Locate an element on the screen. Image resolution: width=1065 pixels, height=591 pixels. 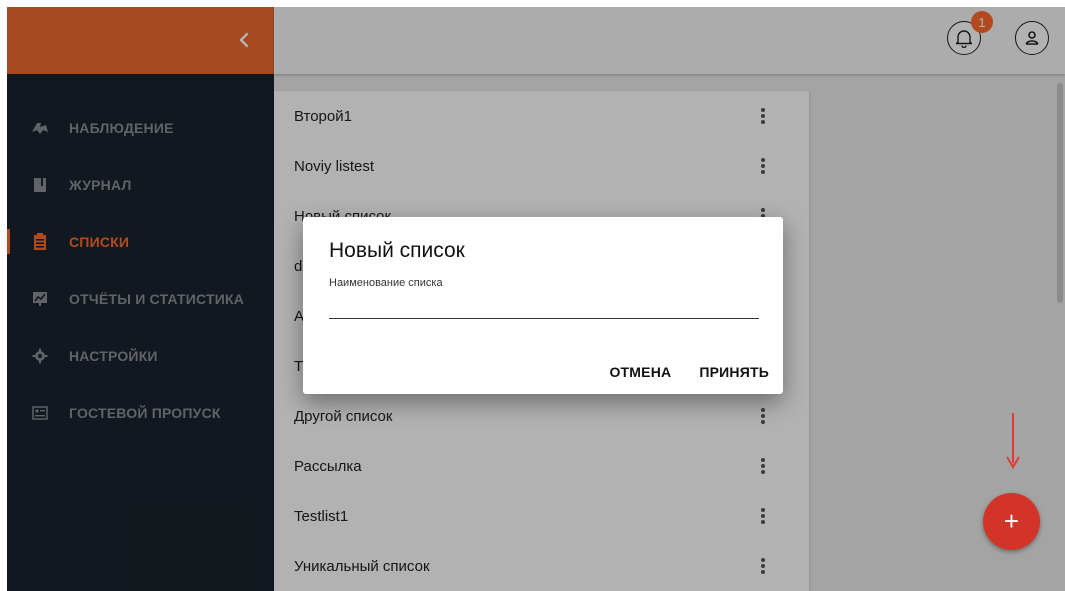
cancel-button: ОТМЕНА is located at coordinates (640, 372).